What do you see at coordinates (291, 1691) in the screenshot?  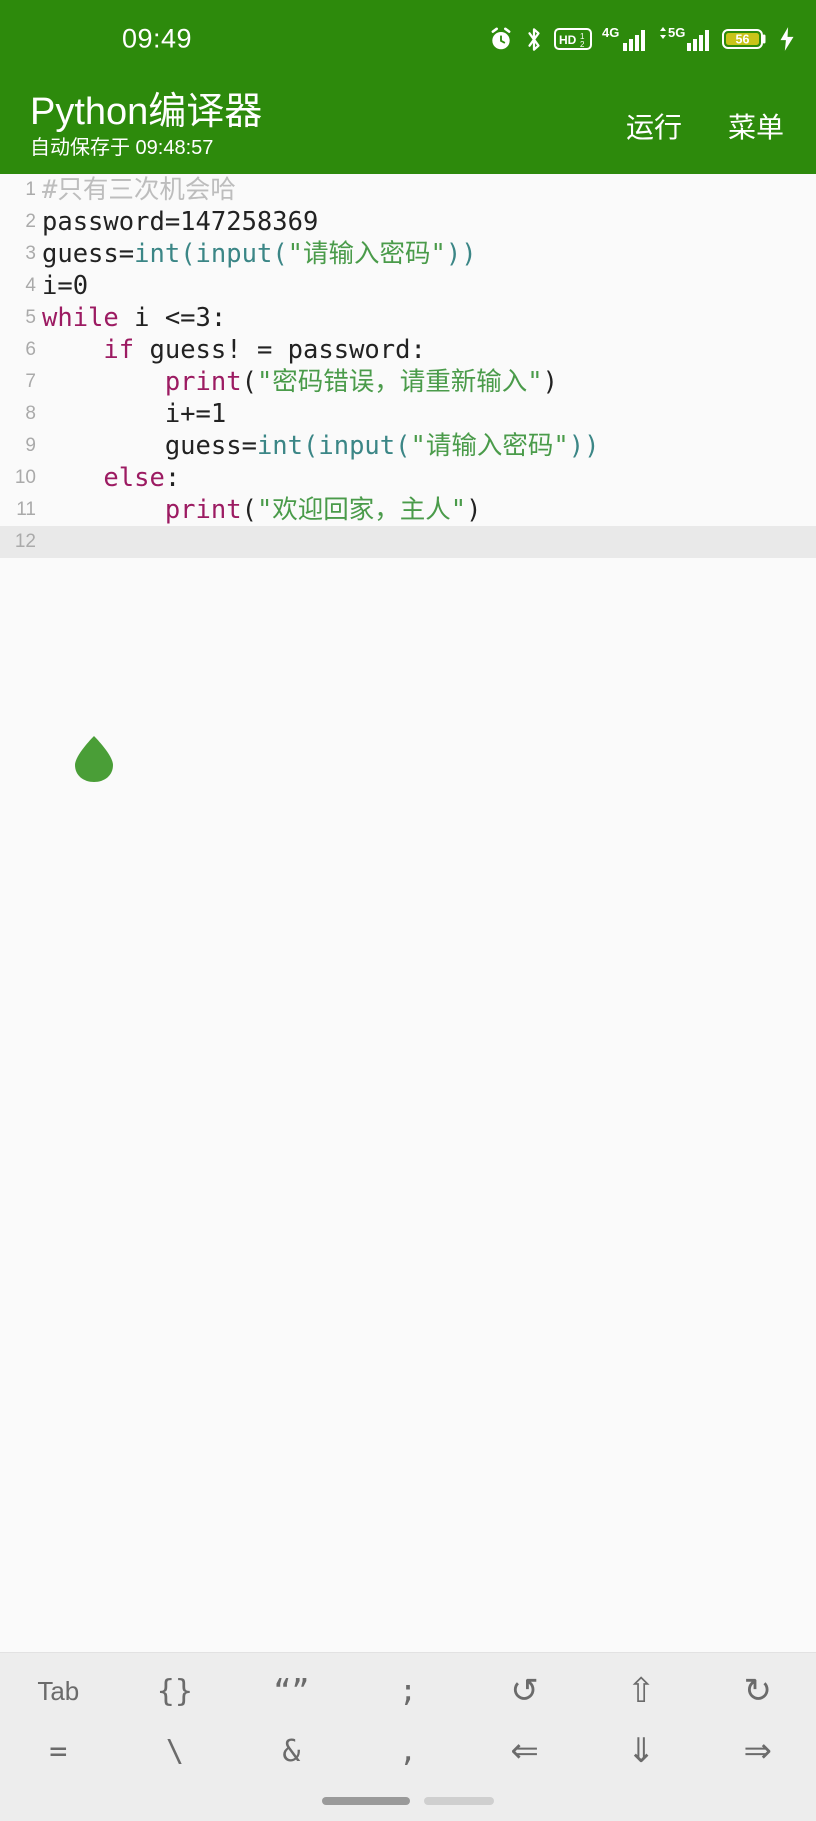 I see `key-quotes: “”` at bounding box center [291, 1691].